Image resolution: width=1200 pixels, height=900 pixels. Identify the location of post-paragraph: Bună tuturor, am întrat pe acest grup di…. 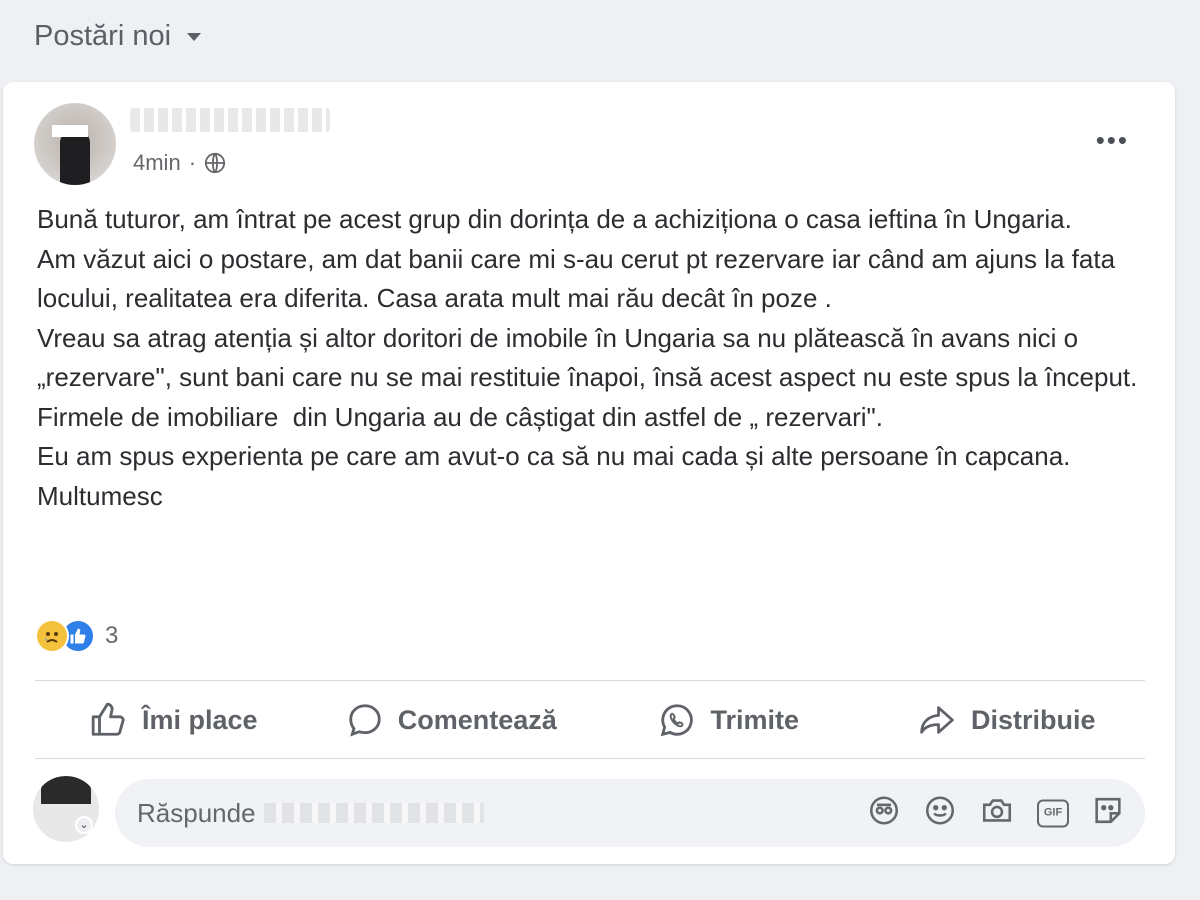
(554, 219).